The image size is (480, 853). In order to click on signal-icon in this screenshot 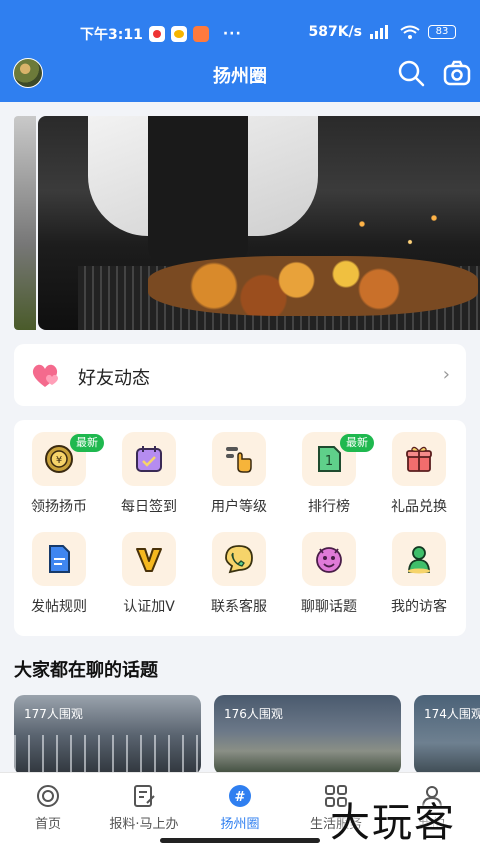, I will do `click(379, 32)`.